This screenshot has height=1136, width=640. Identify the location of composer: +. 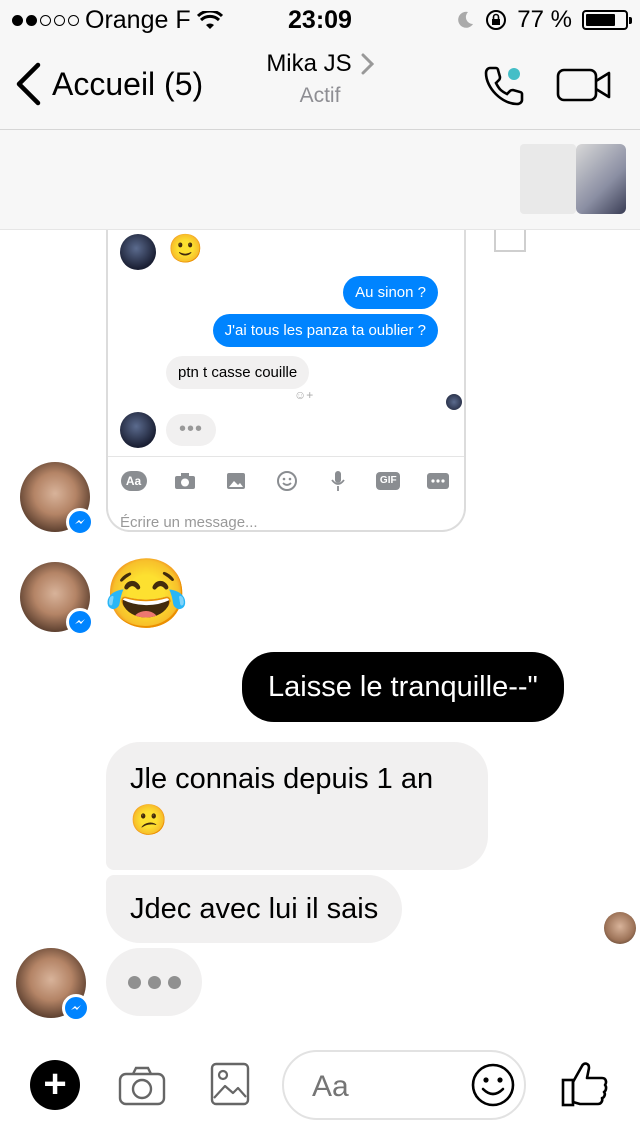
(320, 1086).